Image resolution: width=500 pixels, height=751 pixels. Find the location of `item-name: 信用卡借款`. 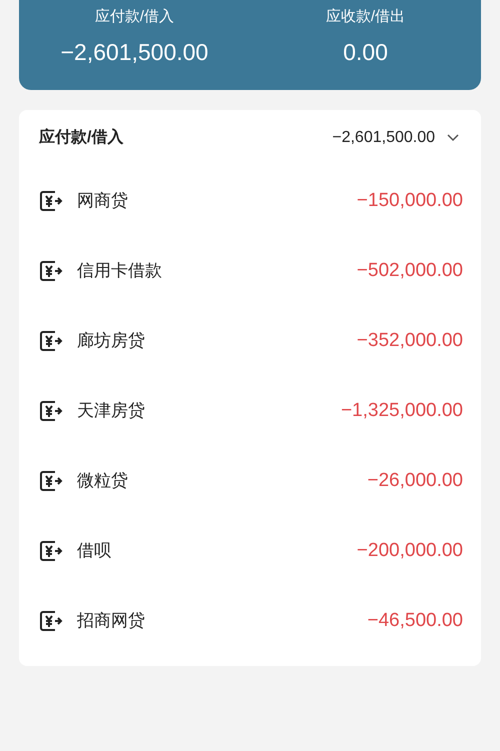

item-name: 信用卡借款 is located at coordinates (119, 271).